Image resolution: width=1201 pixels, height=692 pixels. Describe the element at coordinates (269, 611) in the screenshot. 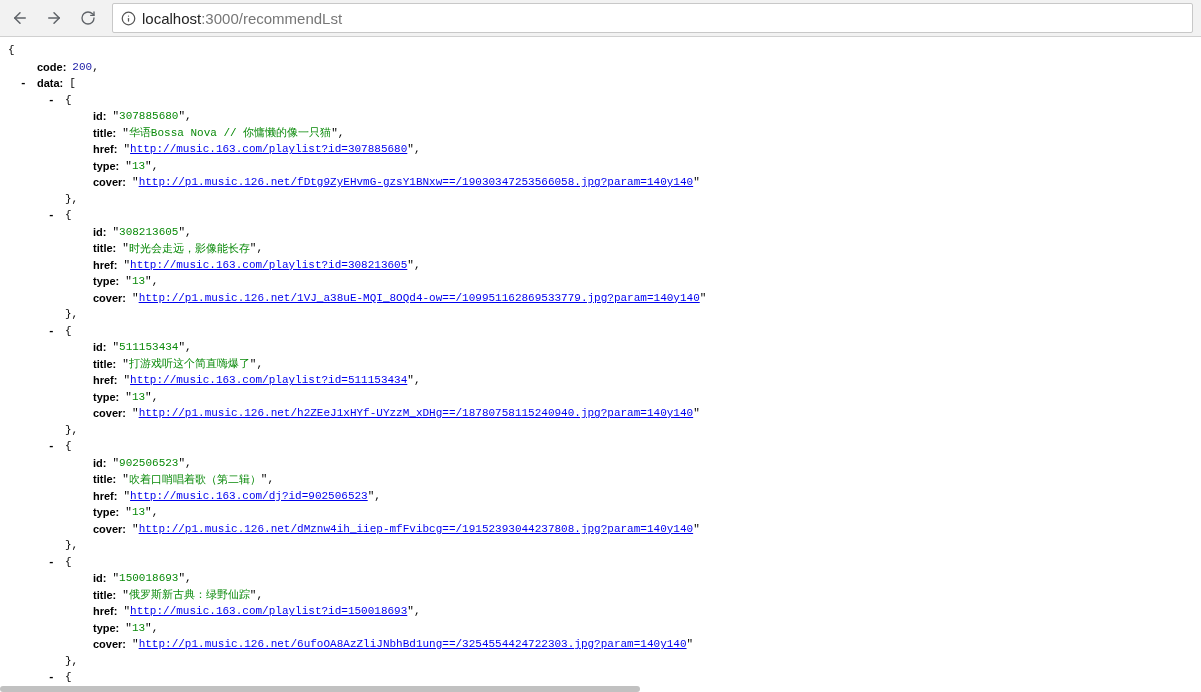

I see `json-link: http://music.163.com/playlist?id=150018693` at that location.